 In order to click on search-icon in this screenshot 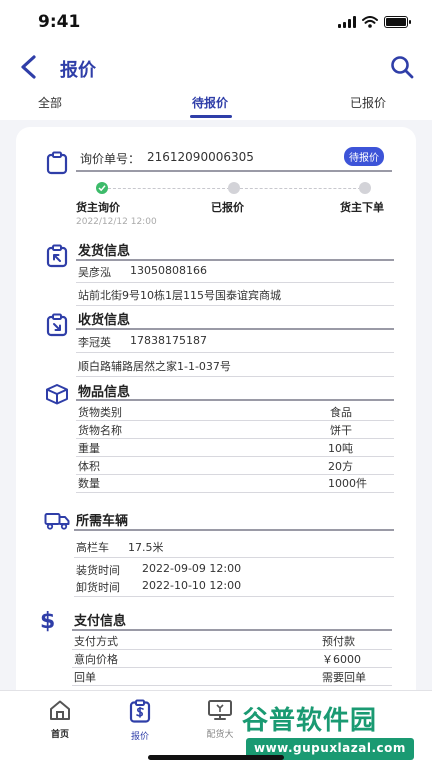, I will do `click(402, 67)`.